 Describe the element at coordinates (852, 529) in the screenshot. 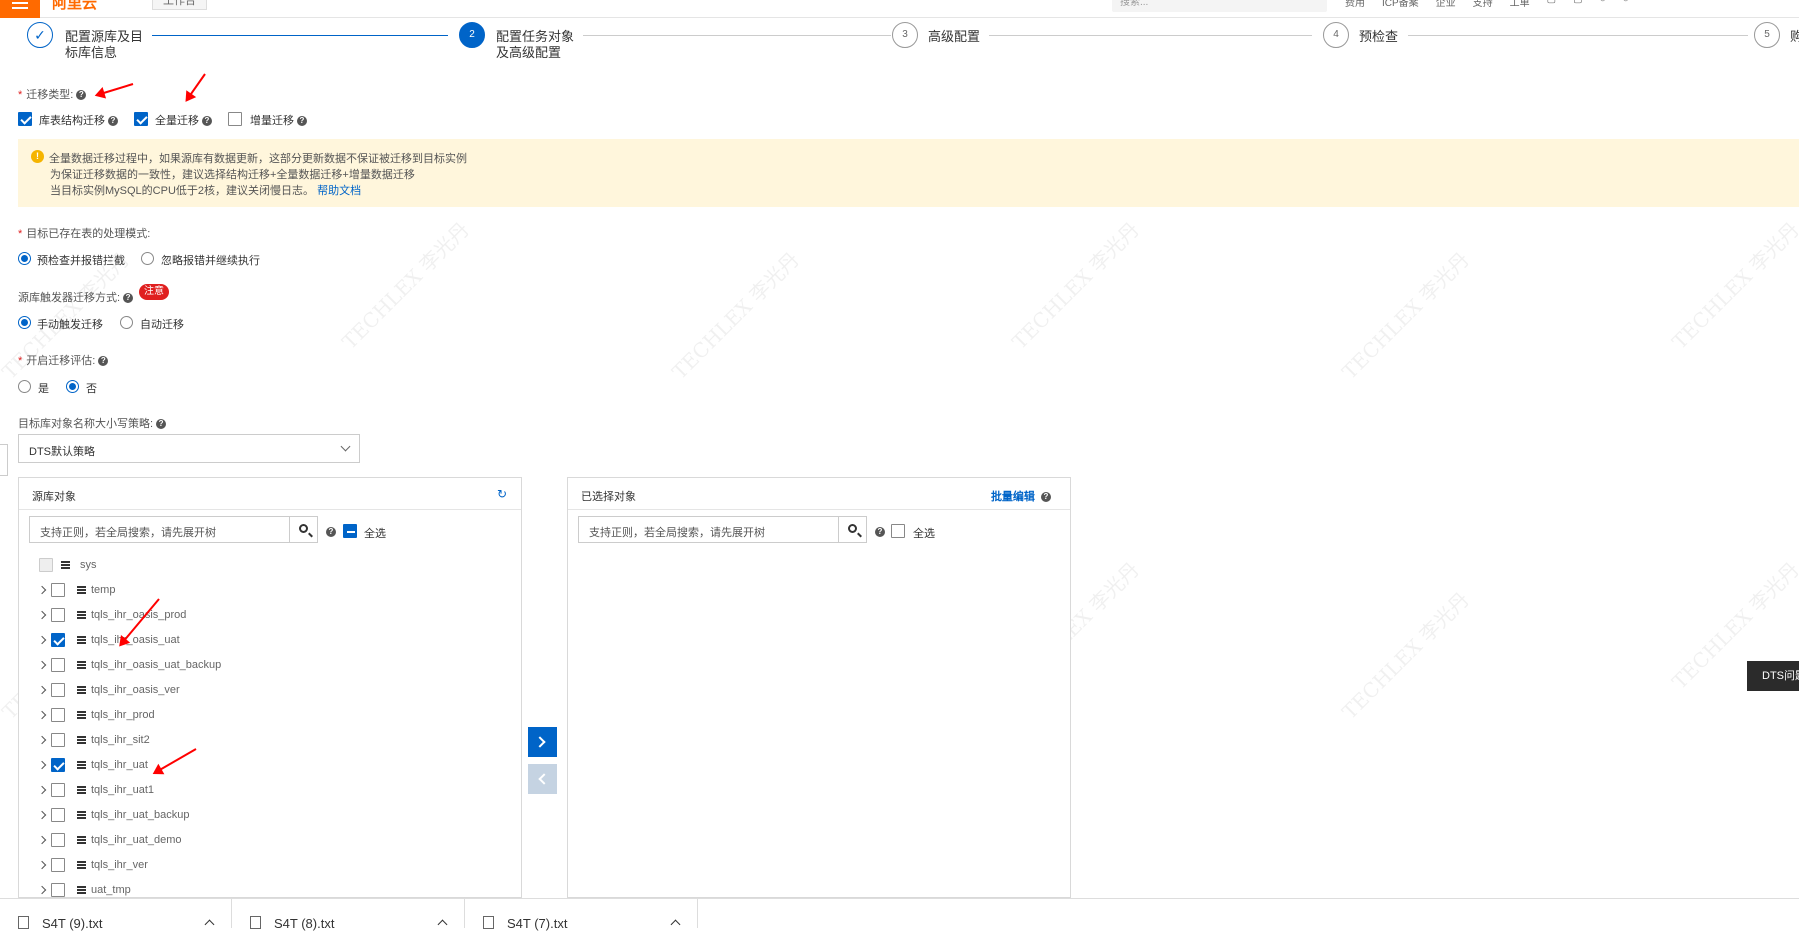

I see `selected-search-button` at that location.